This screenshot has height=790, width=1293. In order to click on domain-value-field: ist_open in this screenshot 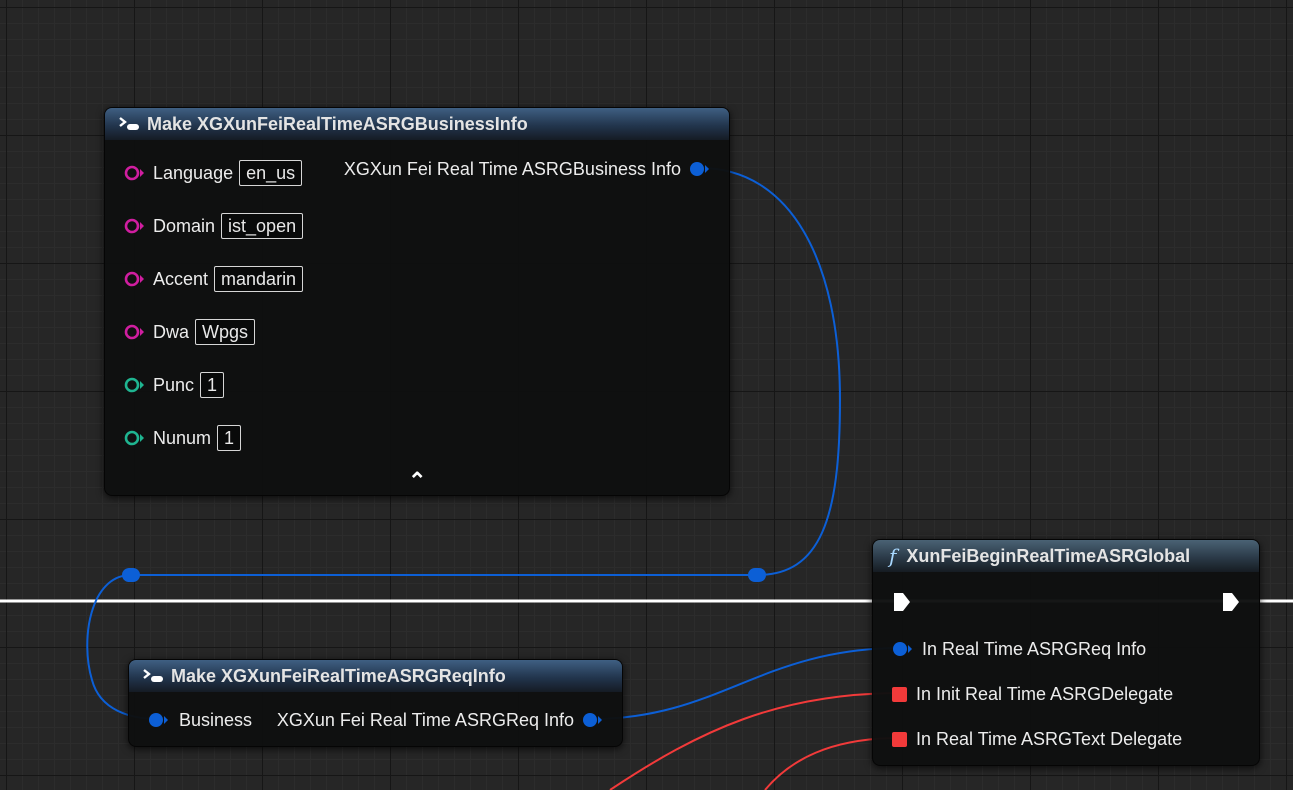, I will do `click(262, 226)`.